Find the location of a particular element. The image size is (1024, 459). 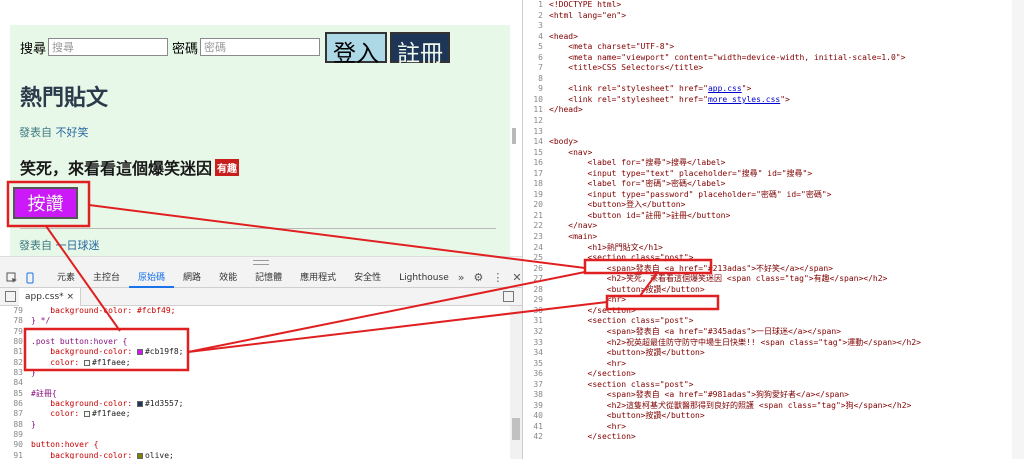

devtools-tab: 元素 is located at coordinates (66, 278).